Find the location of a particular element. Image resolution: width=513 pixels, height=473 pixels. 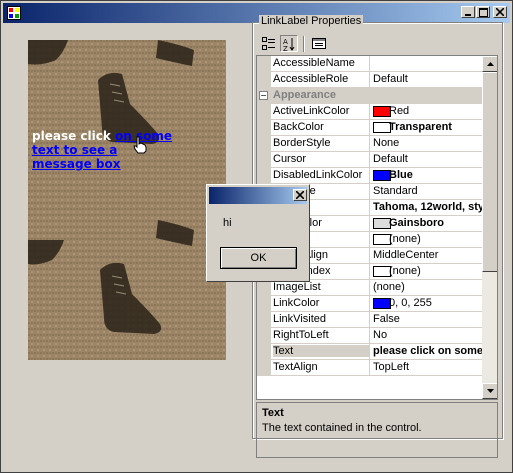

message-box-close-button is located at coordinates (300, 195).